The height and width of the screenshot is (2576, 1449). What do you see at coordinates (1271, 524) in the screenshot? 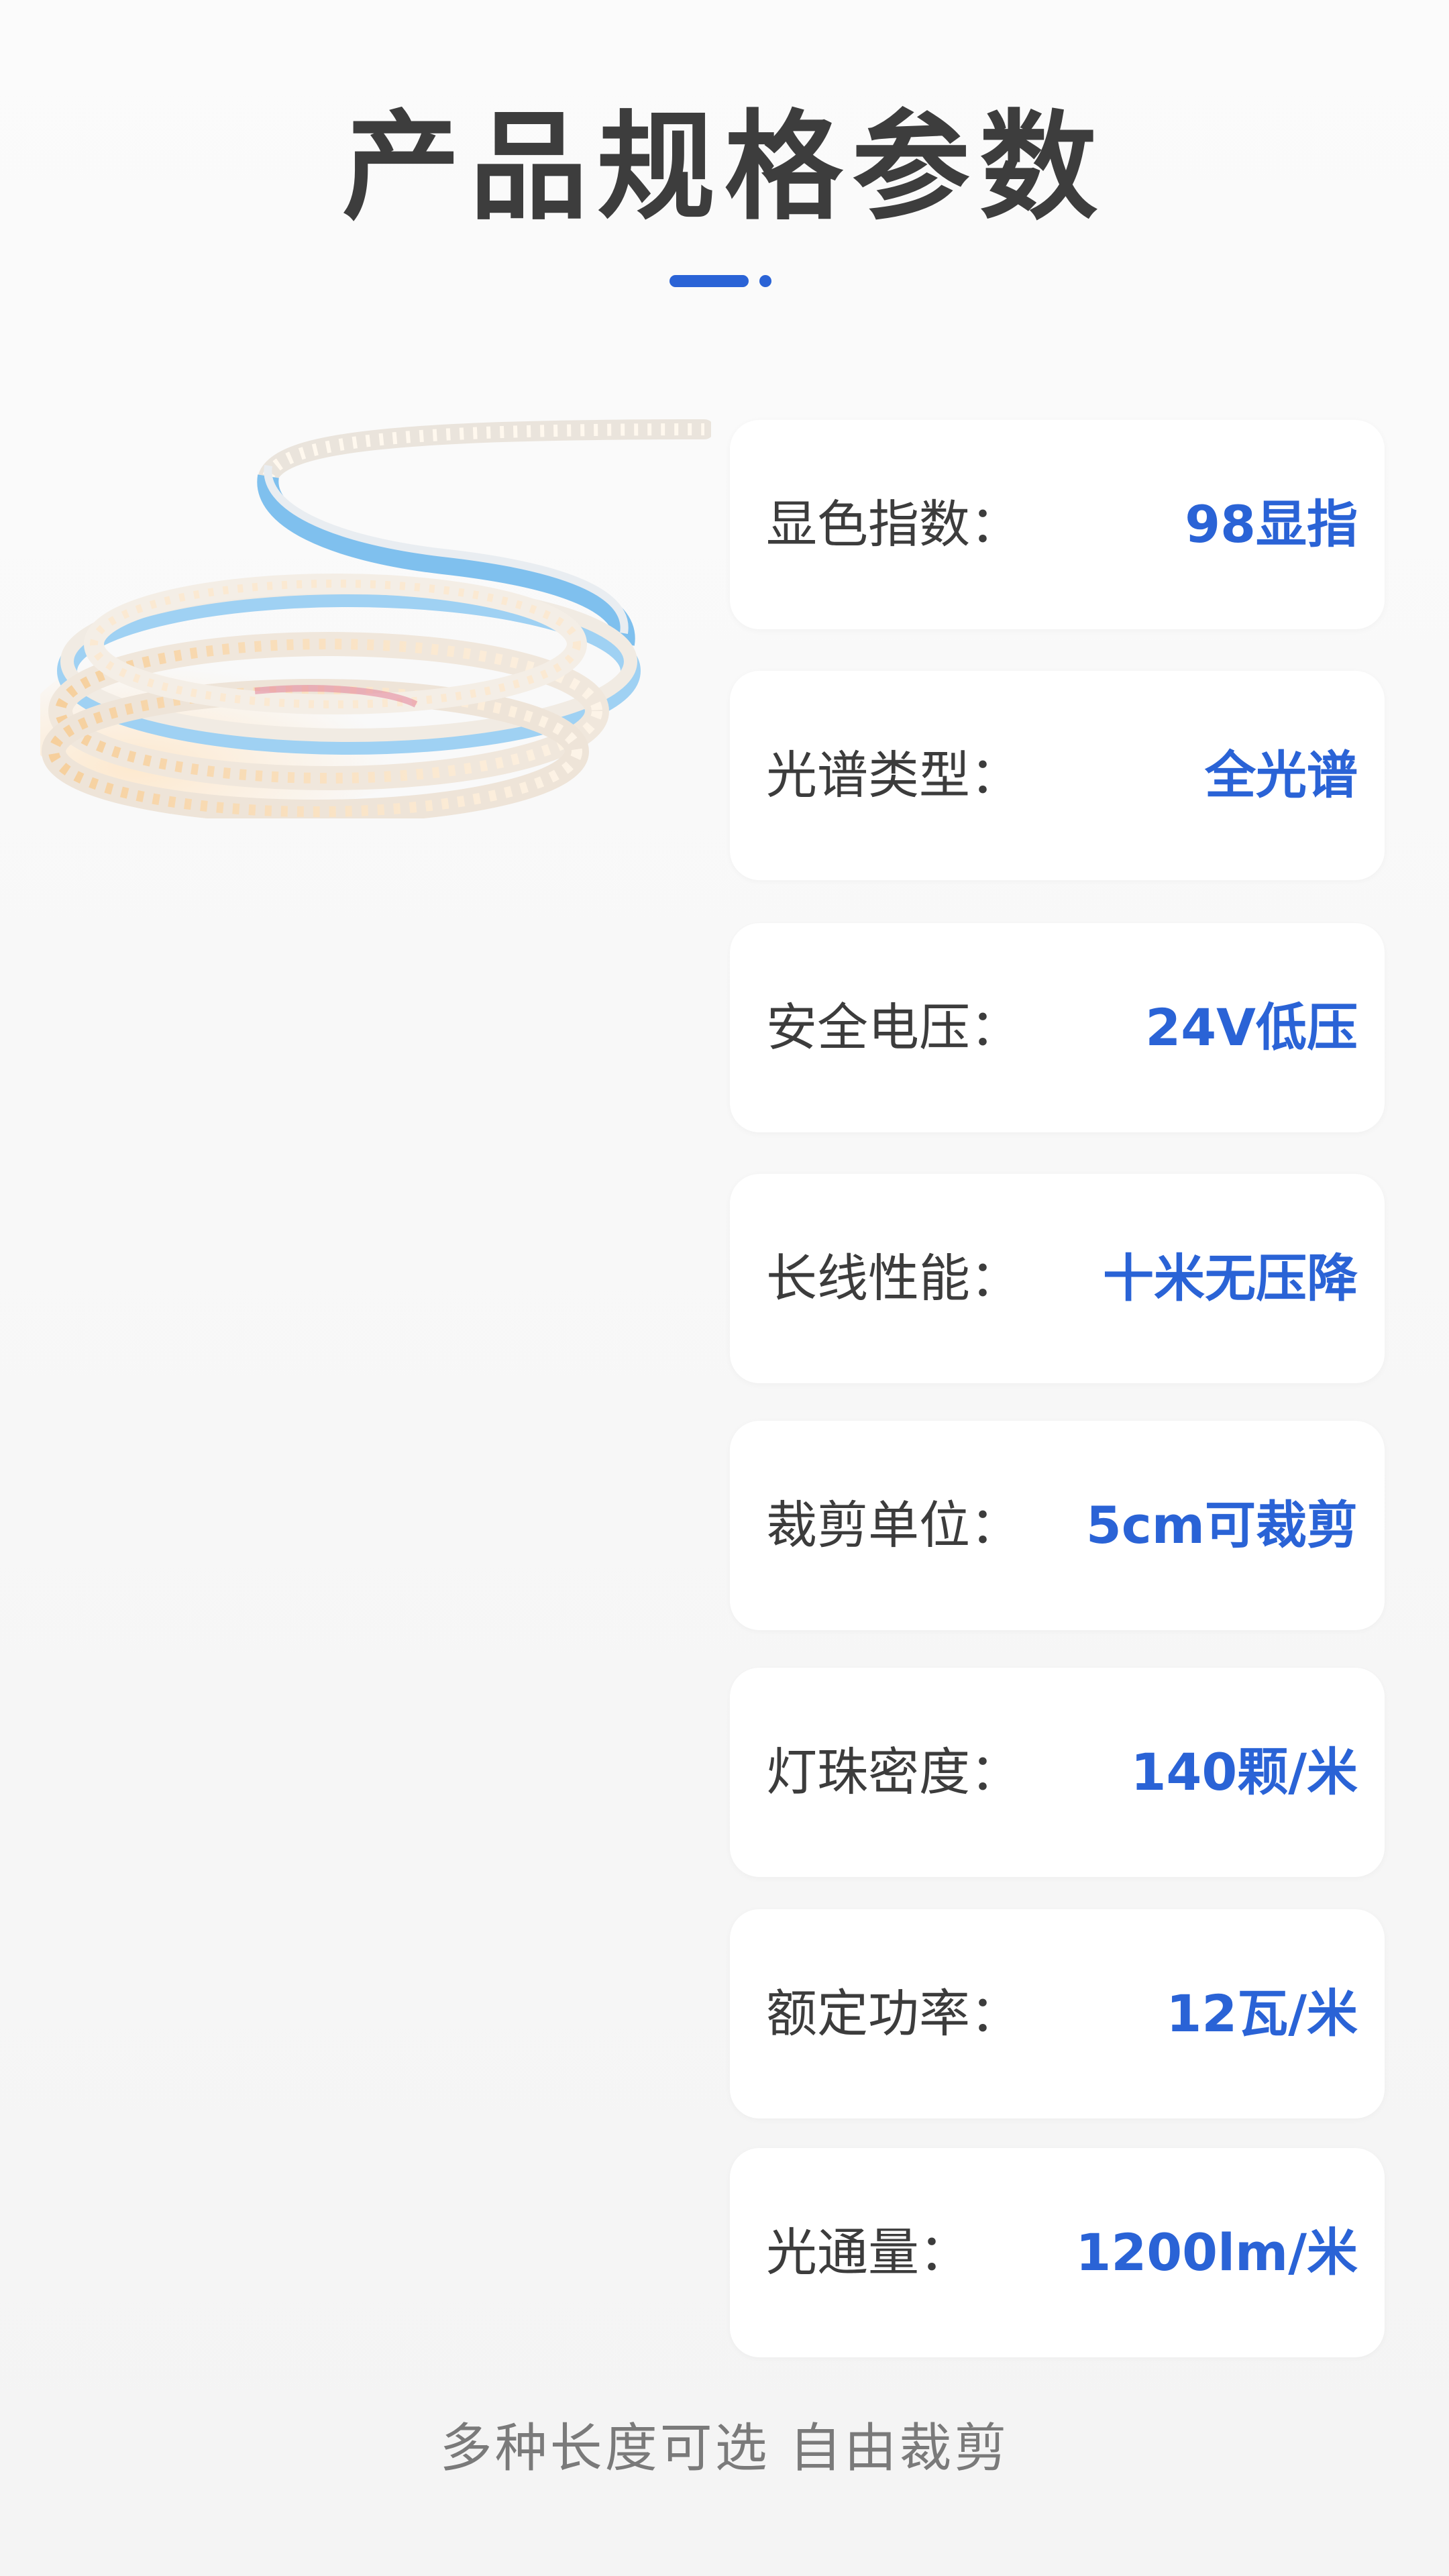
I see `spec-value: 98显指` at bounding box center [1271, 524].